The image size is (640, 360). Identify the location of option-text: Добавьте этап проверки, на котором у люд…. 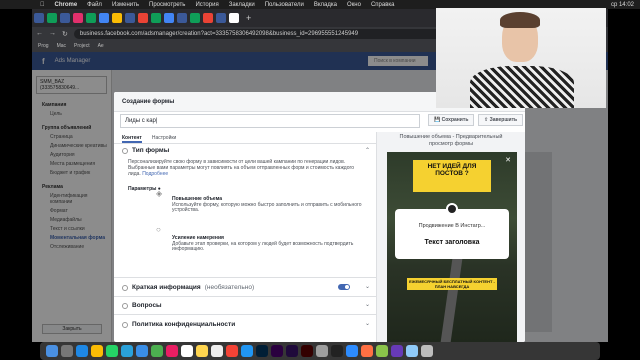
(263, 246).